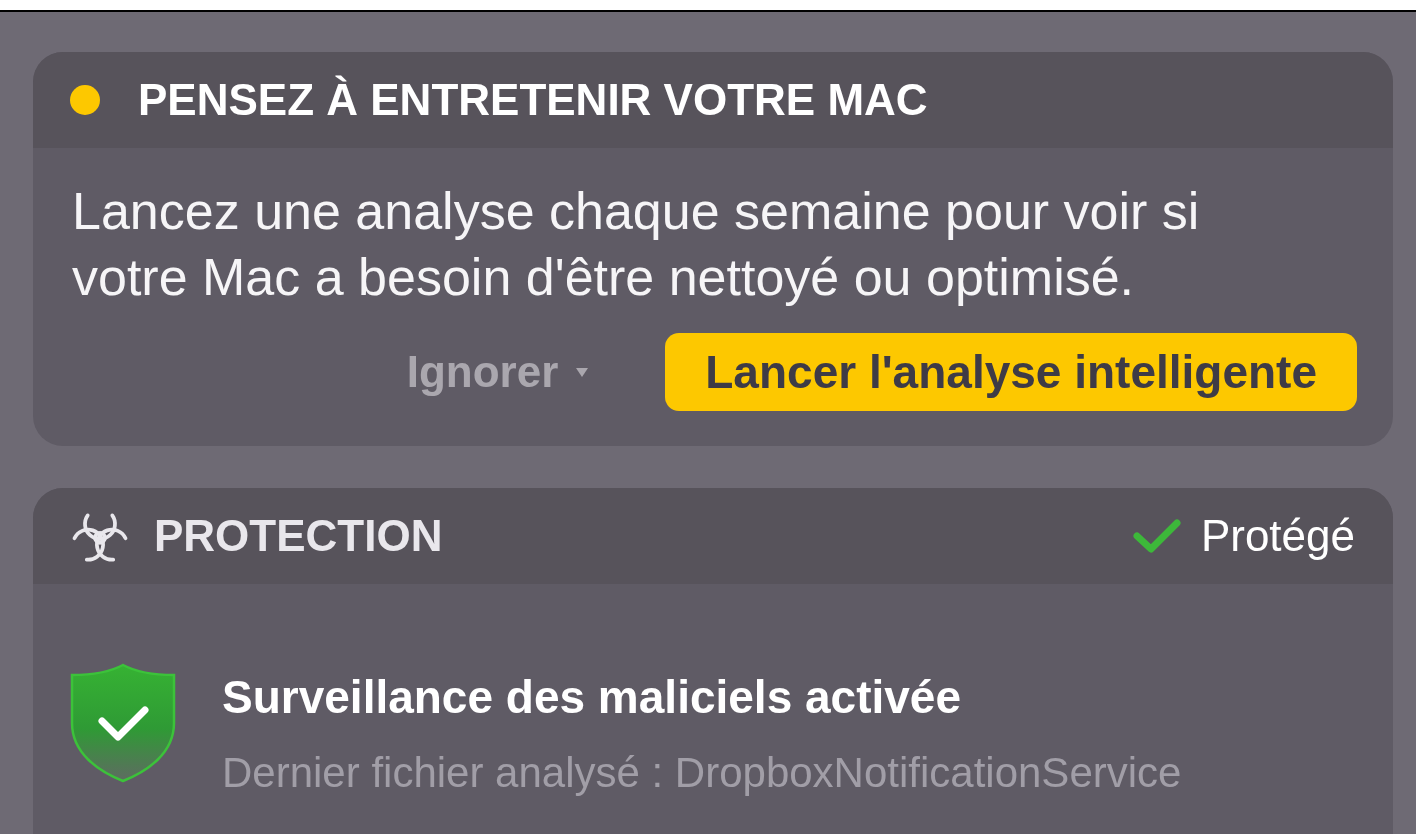 The width and height of the screenshot is (1416, 834). I want to click on status-dot-icon, so click(85, 100).